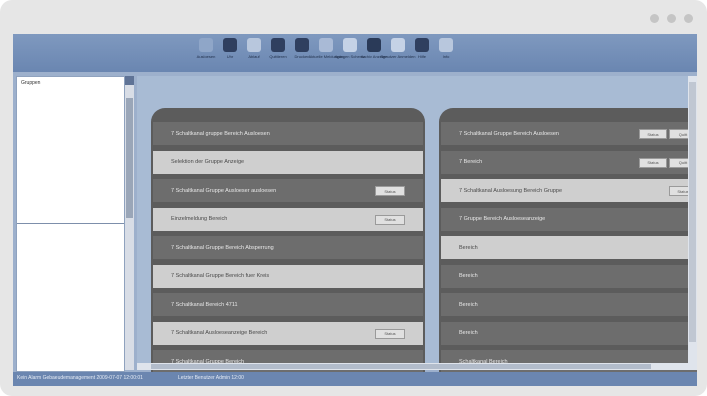 This screenshot has height=396, width=707. What do you see at coordinates (288, 276) in the screenshot?
I see `panel-row: 7 Schaltkanal Gruppe Bereich fuer Kreis` at bounding box center [288, 276].